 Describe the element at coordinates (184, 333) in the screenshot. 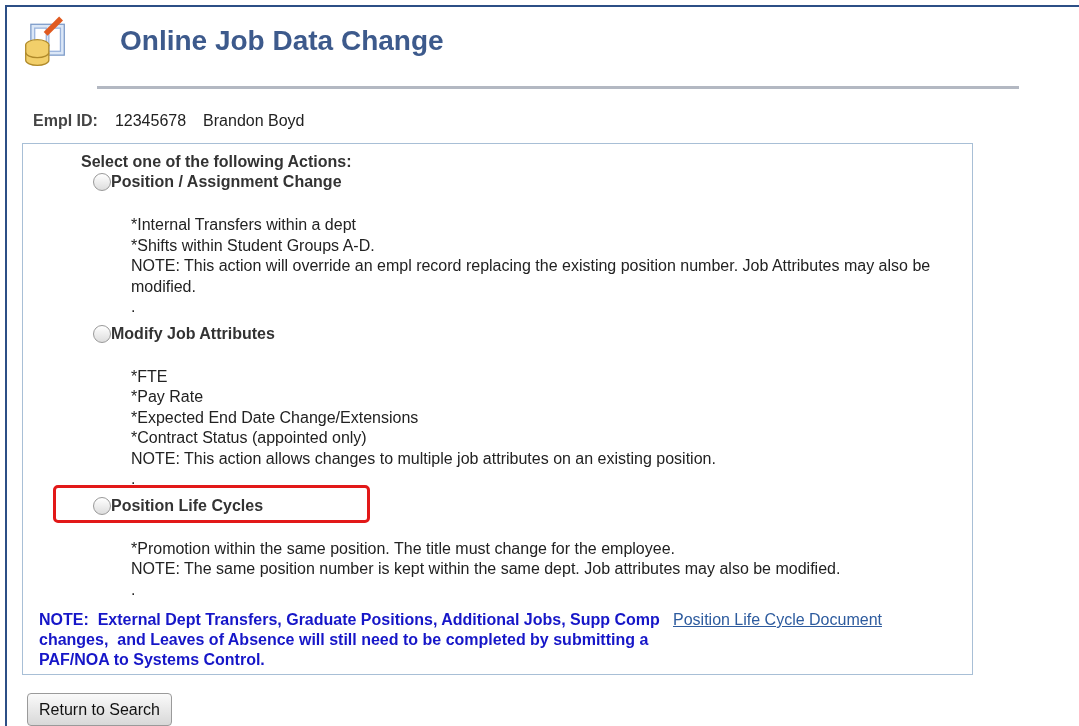

I see `radio-option: Modify Job Attributes` at that location.